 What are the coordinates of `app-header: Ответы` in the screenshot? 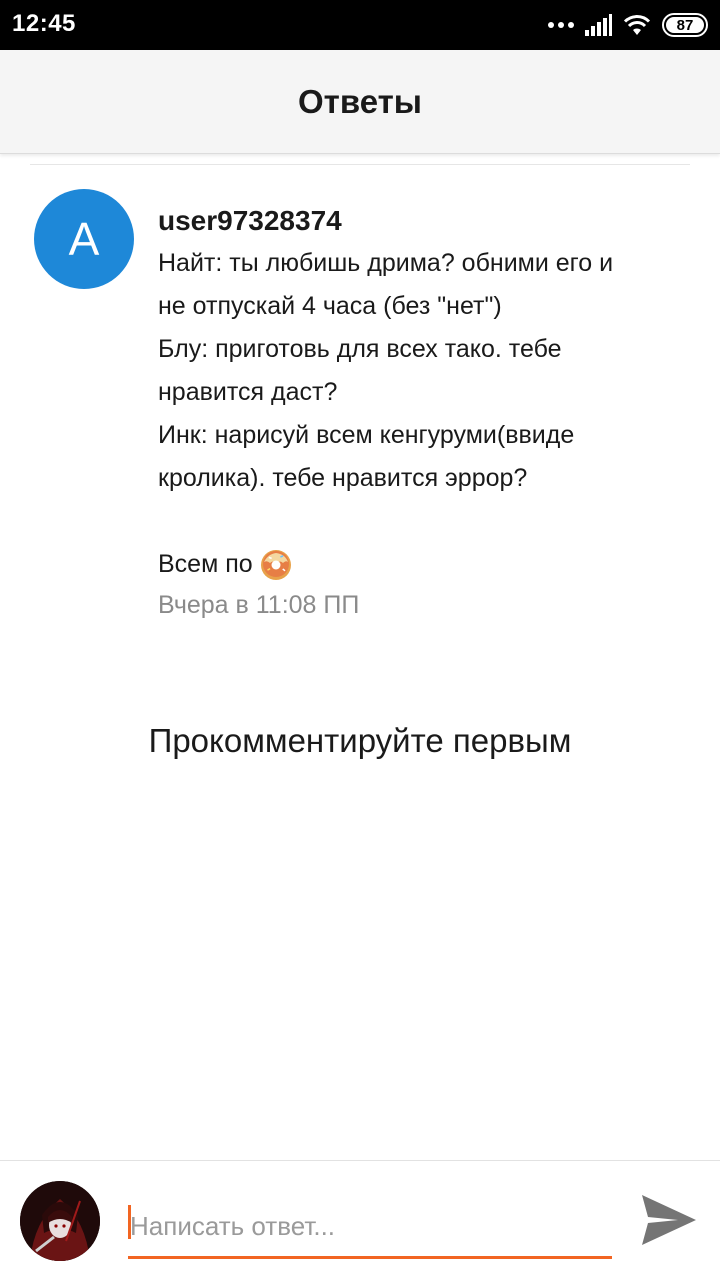 It's located at (360, 102).